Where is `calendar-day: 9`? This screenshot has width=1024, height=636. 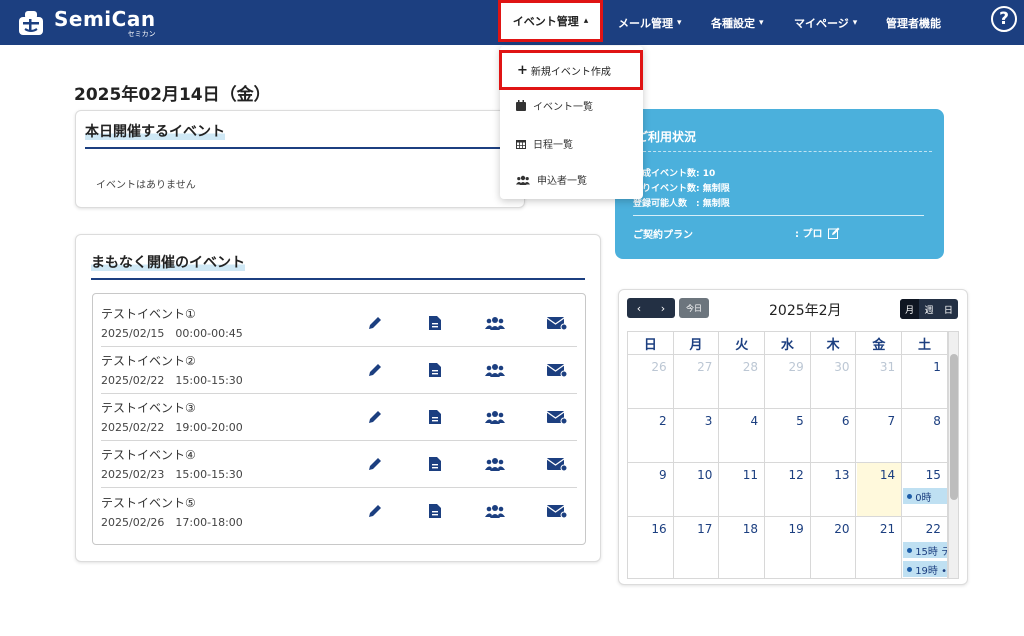 calendar-day: 9 is located at coordinates (651, 489).